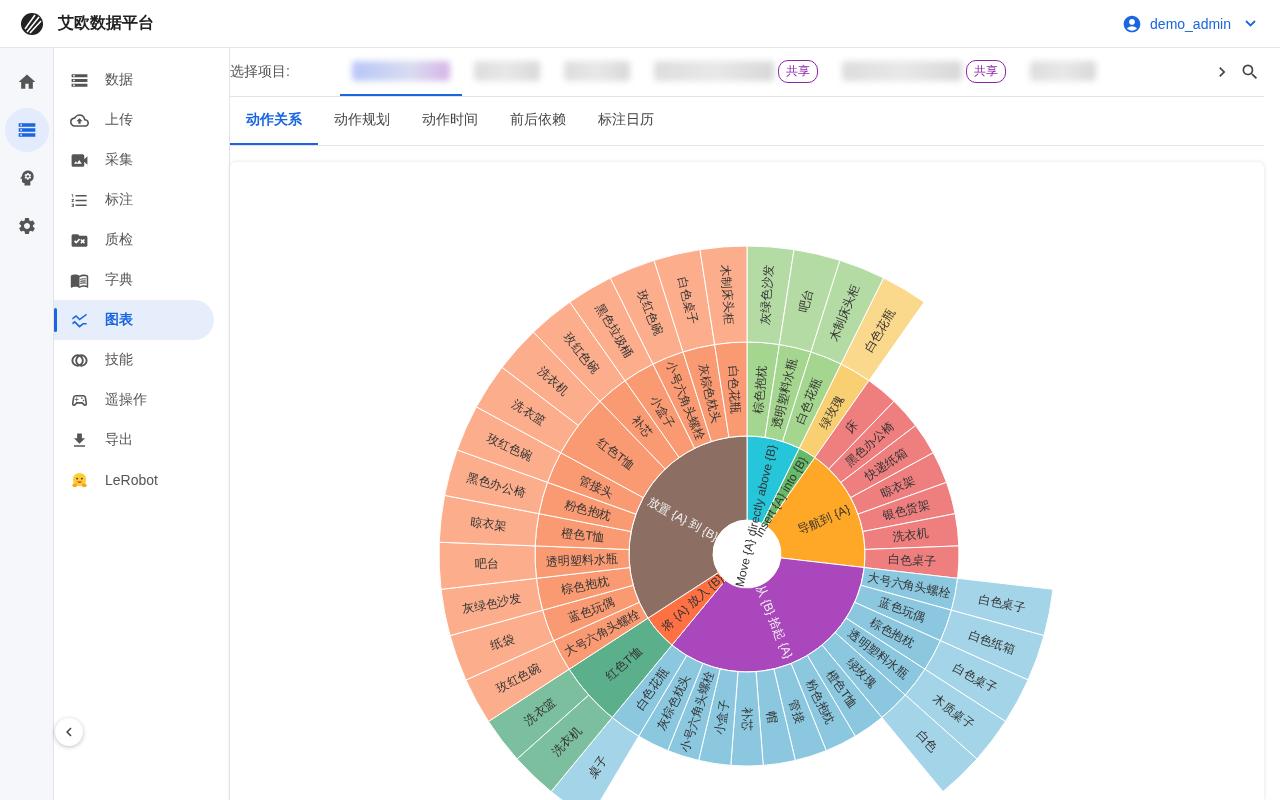 This screenshot has width=1280, height=800. Describe the element at coordinates (26, 226) in the screenshot. I see `settings-icon` at that location.